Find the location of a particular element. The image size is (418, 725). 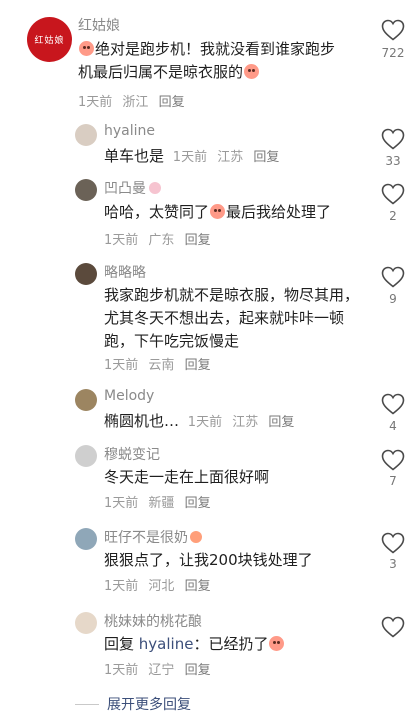

reply-username: Melody is located at coordinates (129, 396).